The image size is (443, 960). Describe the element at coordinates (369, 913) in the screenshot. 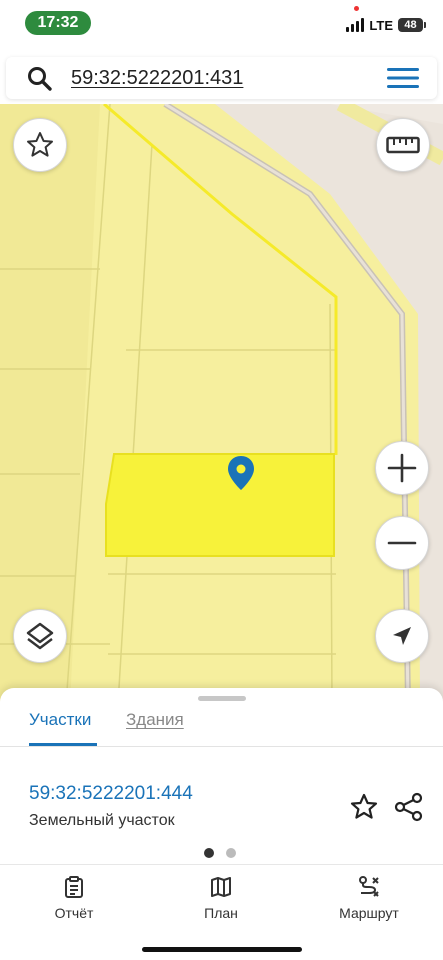

I see `nav-route-label: Маршрут` at that location.